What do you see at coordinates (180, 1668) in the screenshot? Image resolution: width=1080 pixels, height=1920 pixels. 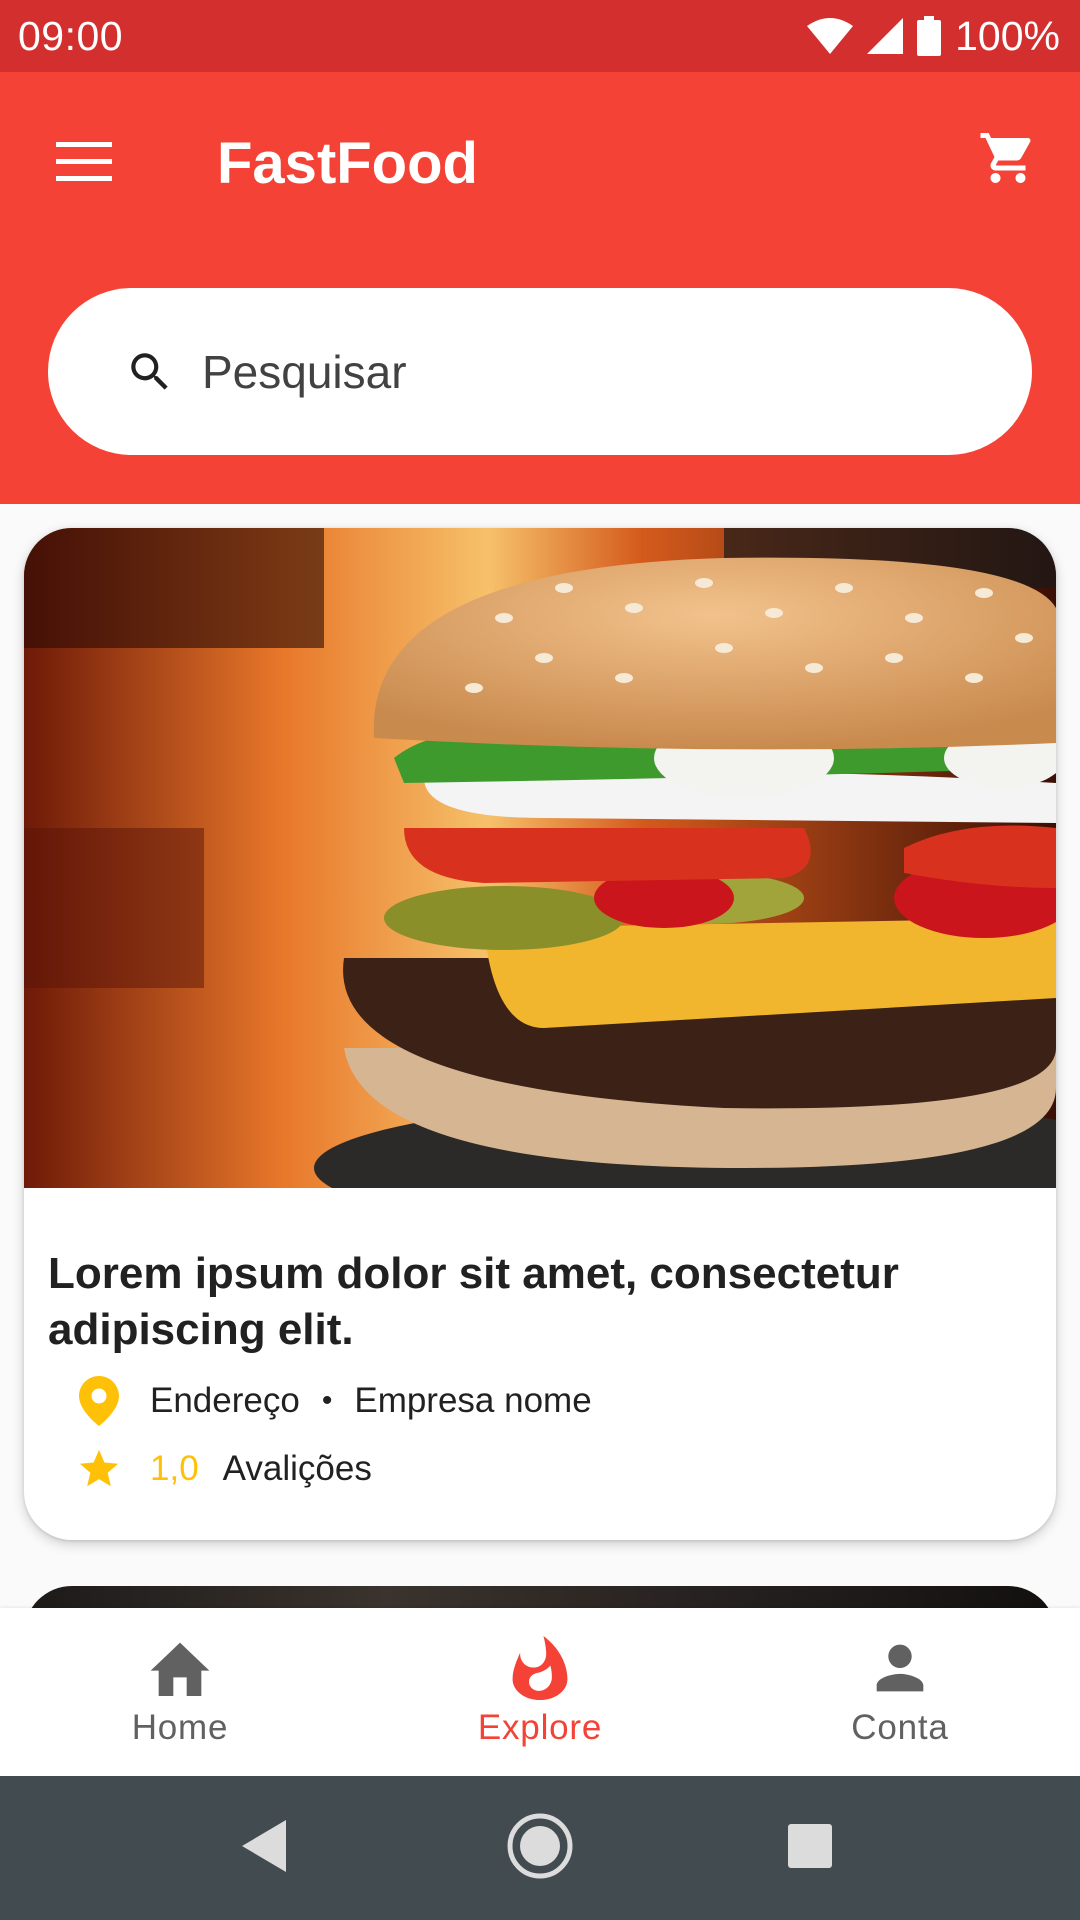 I see `home-icon` at bounding box center [180, 1668].